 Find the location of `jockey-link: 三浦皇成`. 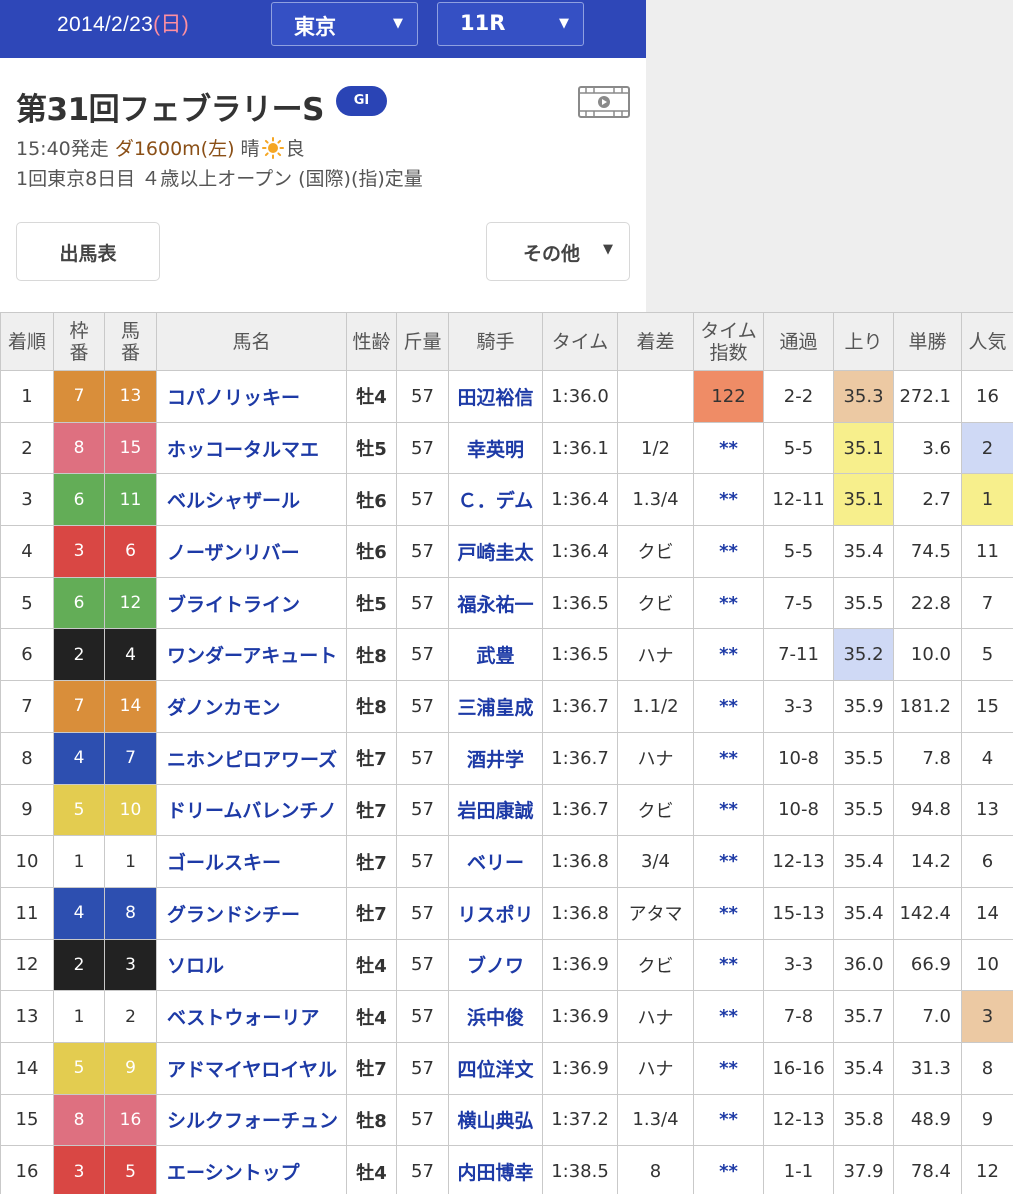

jockey-link: 三浦皇成 is located at coordinates (495, 706).